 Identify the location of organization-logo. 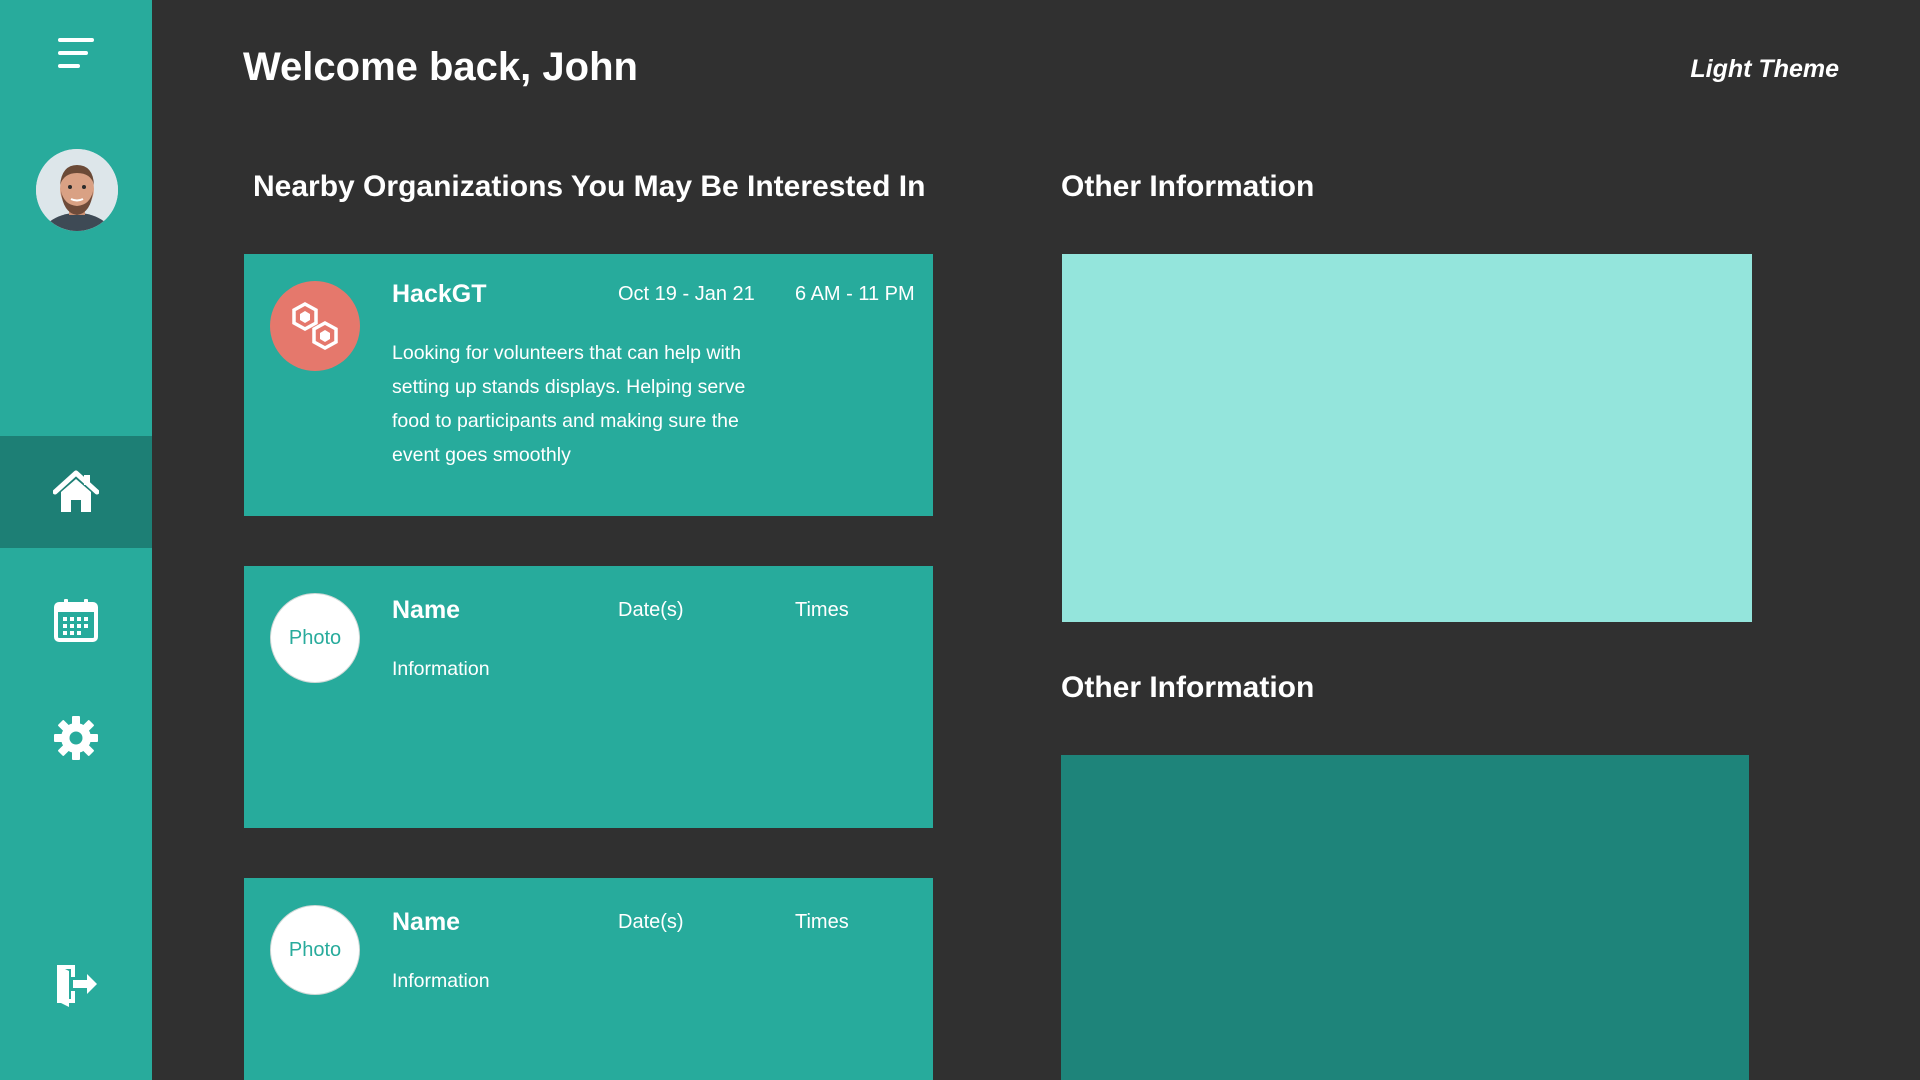
(315, 326).